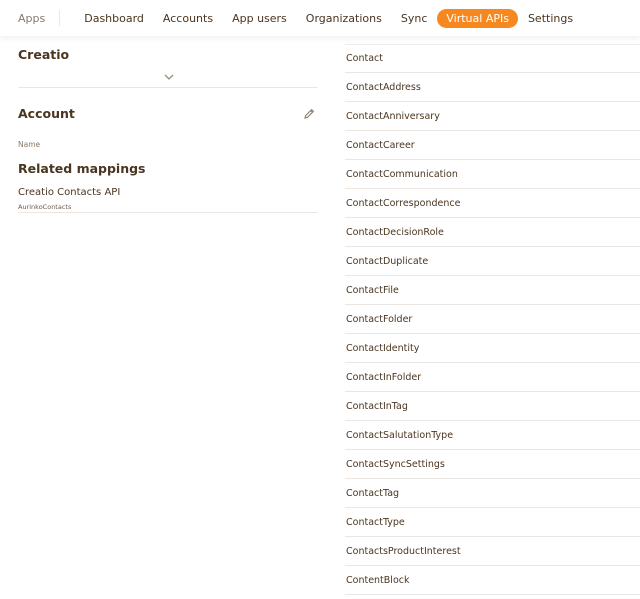 This screenshot has height=599, width=640. What do you see at coordinates (60, 18) in the screenshot?
I see `nav-divider` at bounding box center [60, 18].